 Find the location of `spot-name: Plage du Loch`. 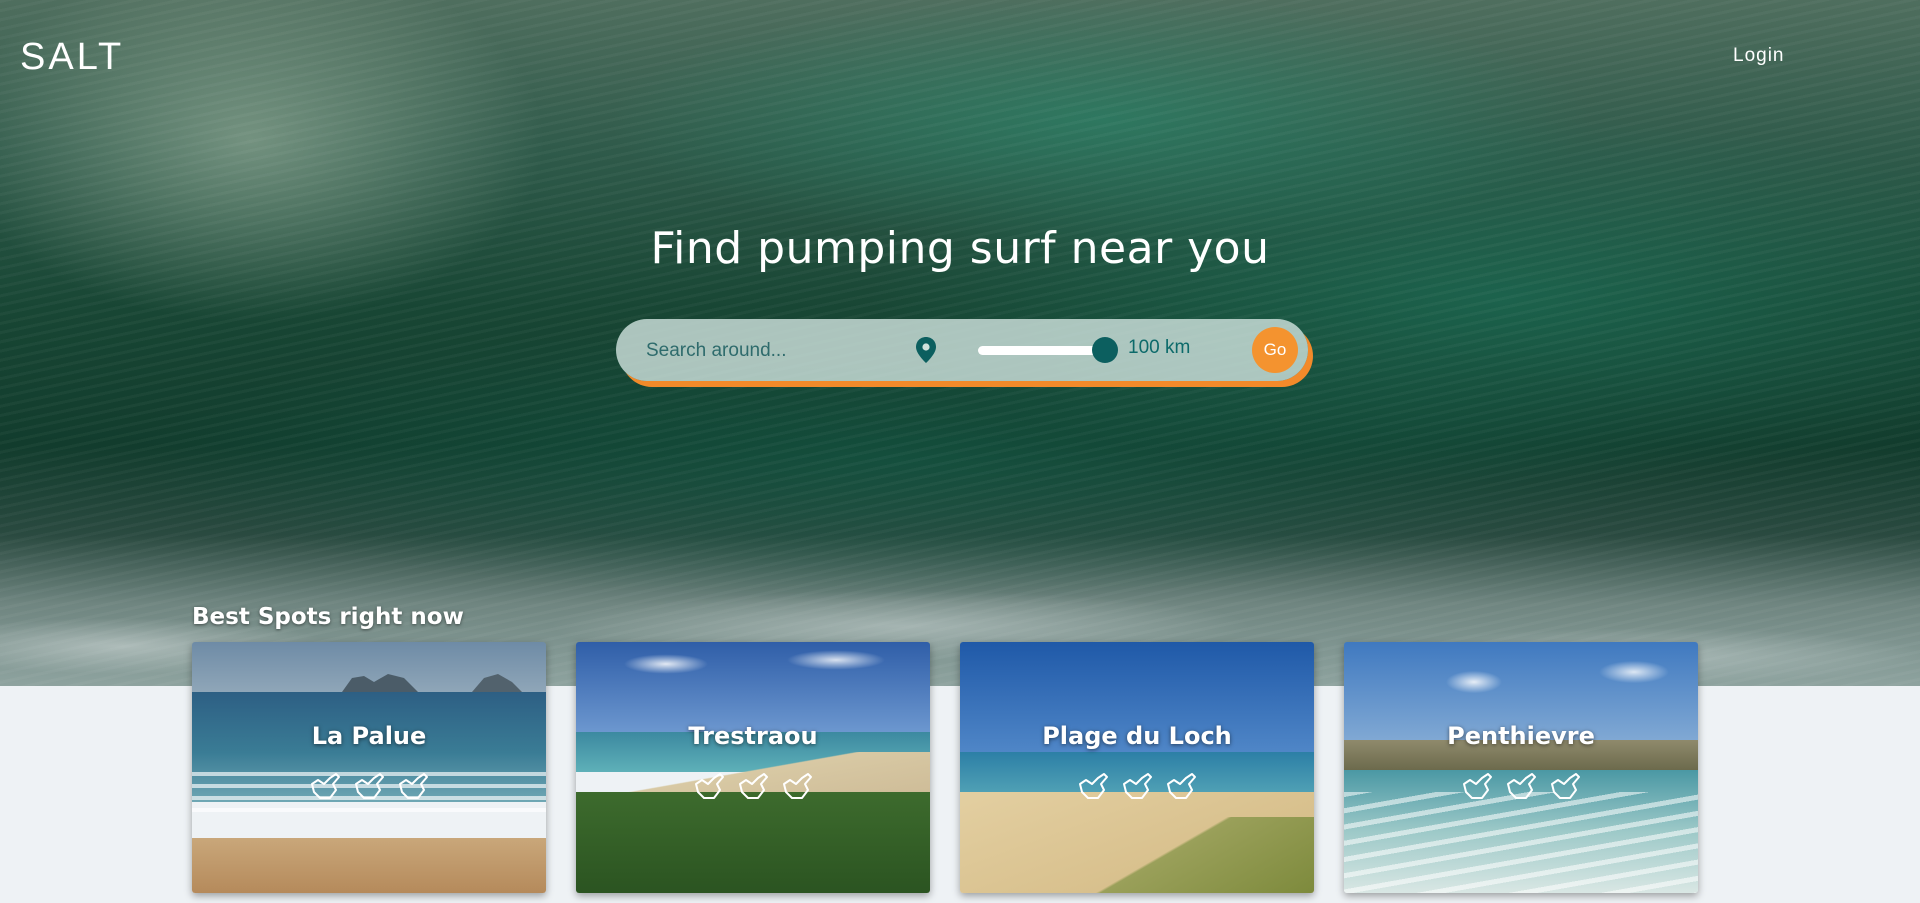

spot-name: Plage du Loch is located at coordinates (1137, 736).